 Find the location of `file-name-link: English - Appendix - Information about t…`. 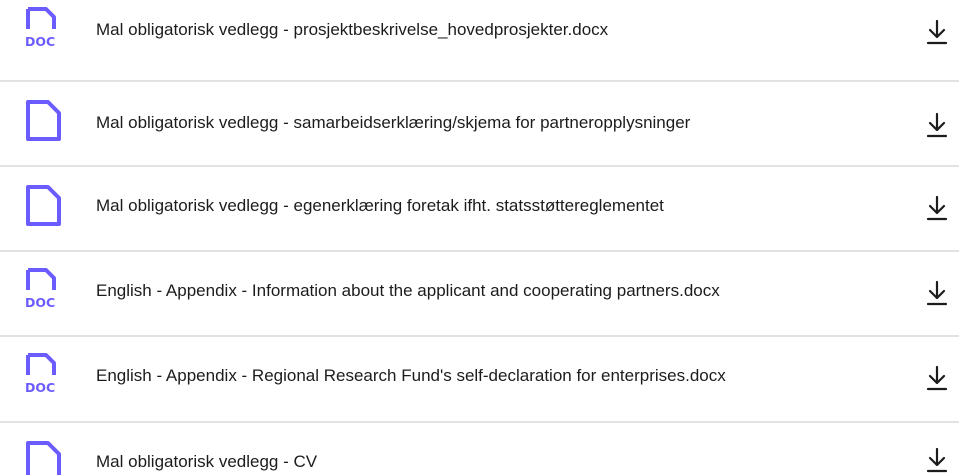

file-name-link: English - Appendix - Information about t… is located at coordinates (408, 291).